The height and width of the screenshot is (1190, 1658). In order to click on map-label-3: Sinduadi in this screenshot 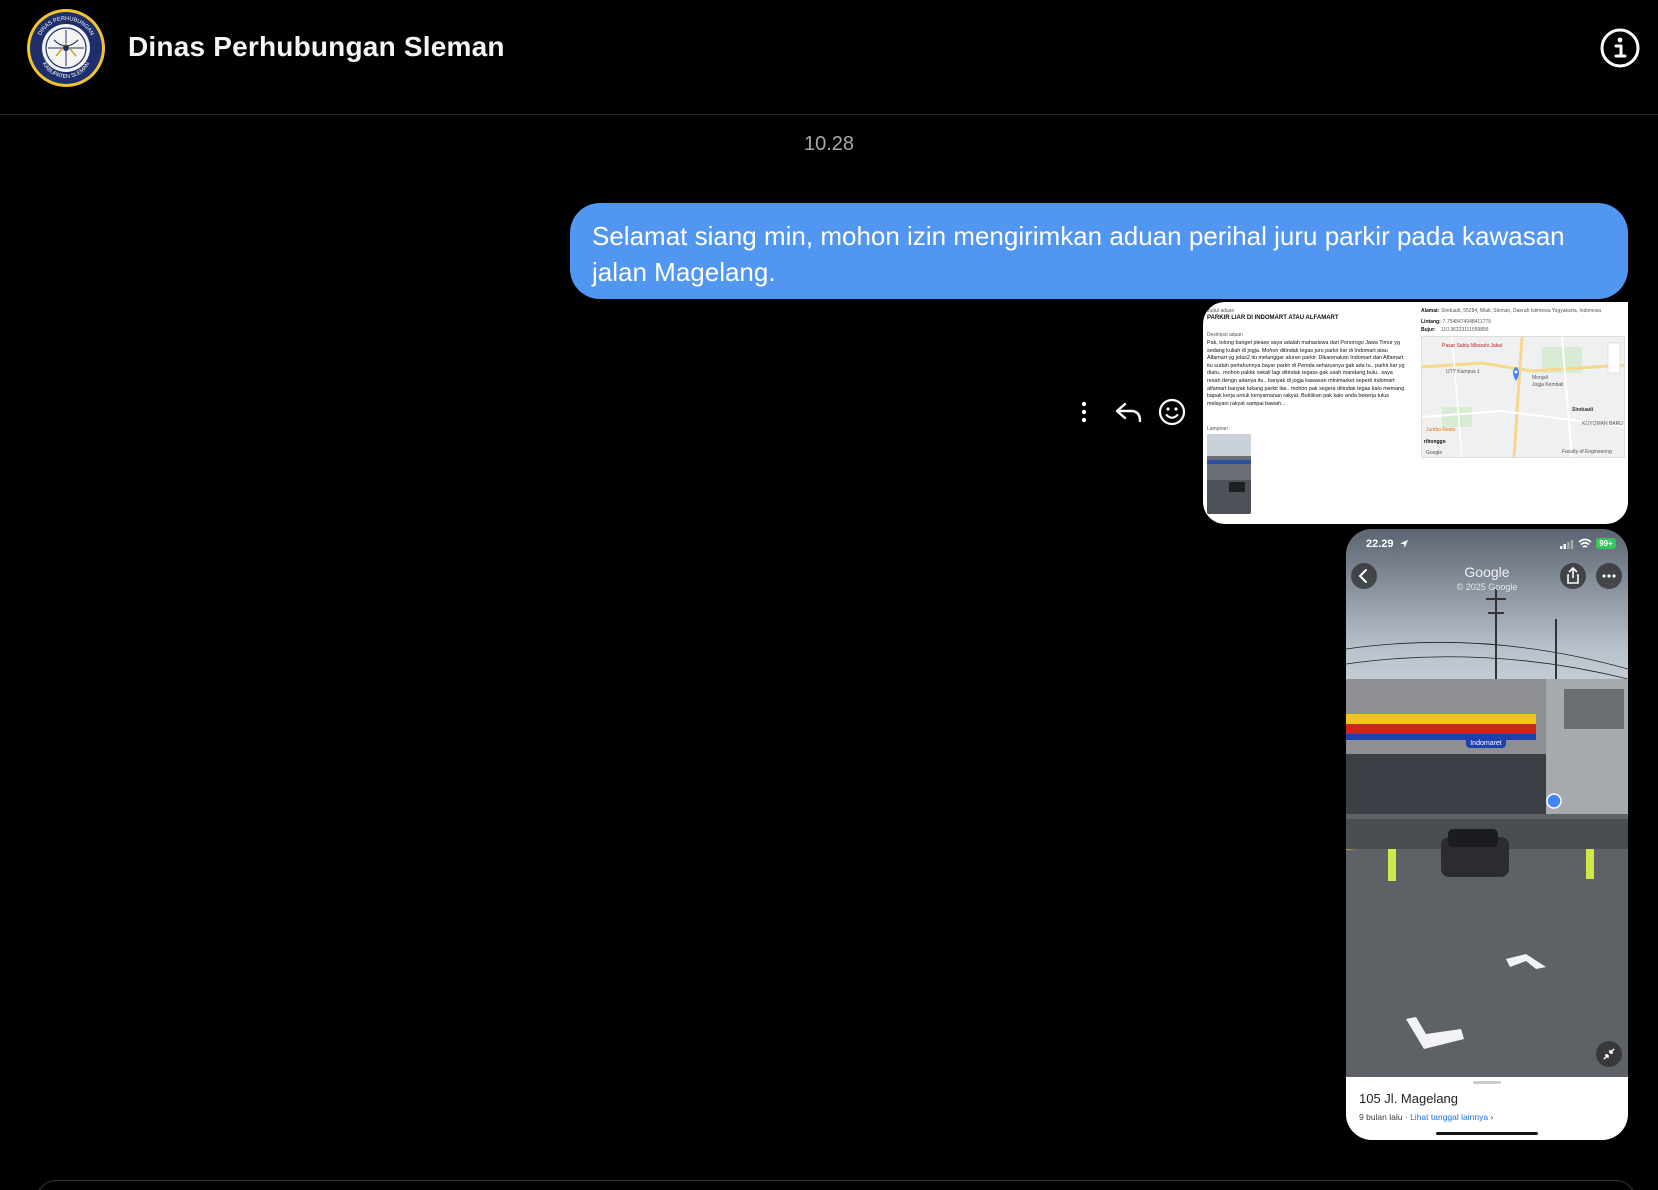, I will do `click(1583, 410)`.